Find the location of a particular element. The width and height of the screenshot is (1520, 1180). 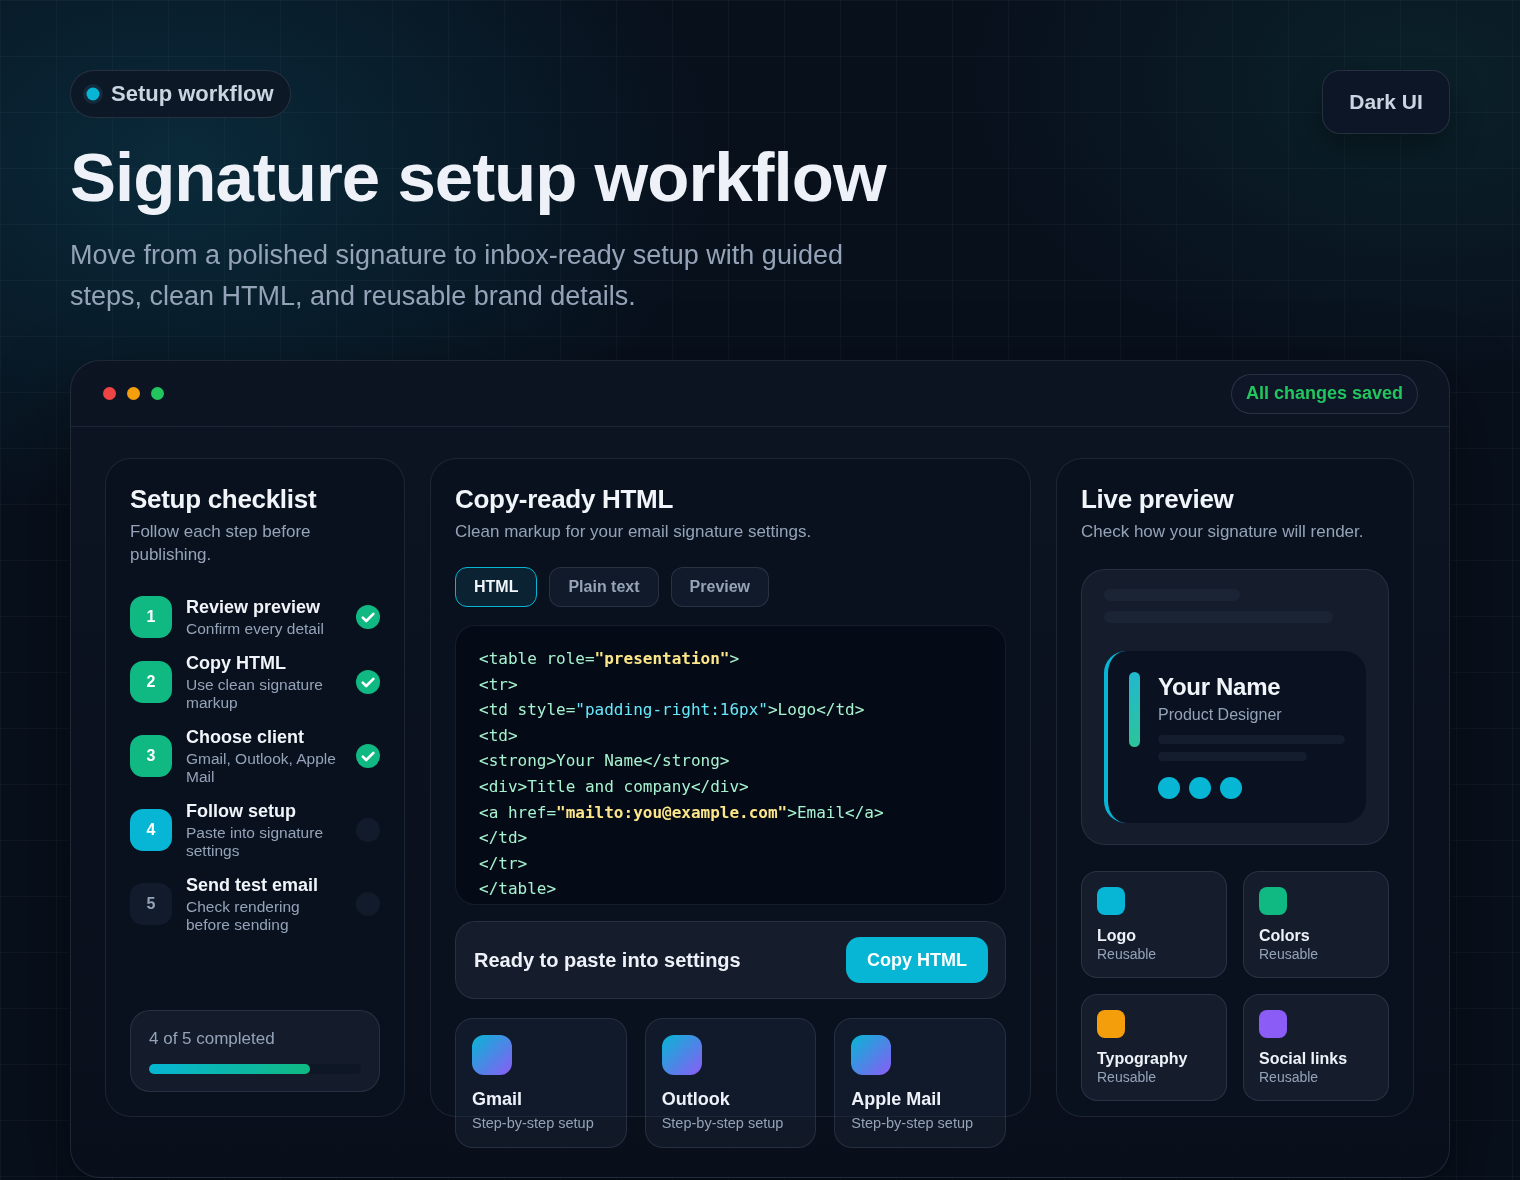

step-number: 2 is located at coordinates (151, 682).